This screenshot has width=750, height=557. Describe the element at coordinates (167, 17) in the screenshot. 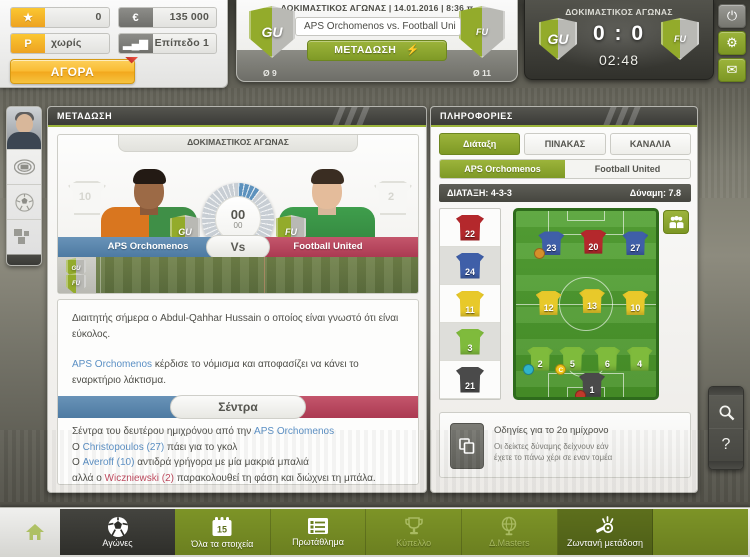

I see `resource-money: € 135 000` at that location.